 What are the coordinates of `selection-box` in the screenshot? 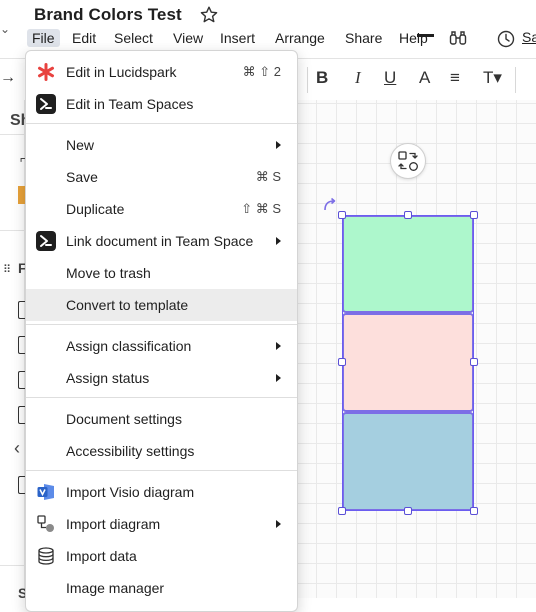 It's located at (408, 363).